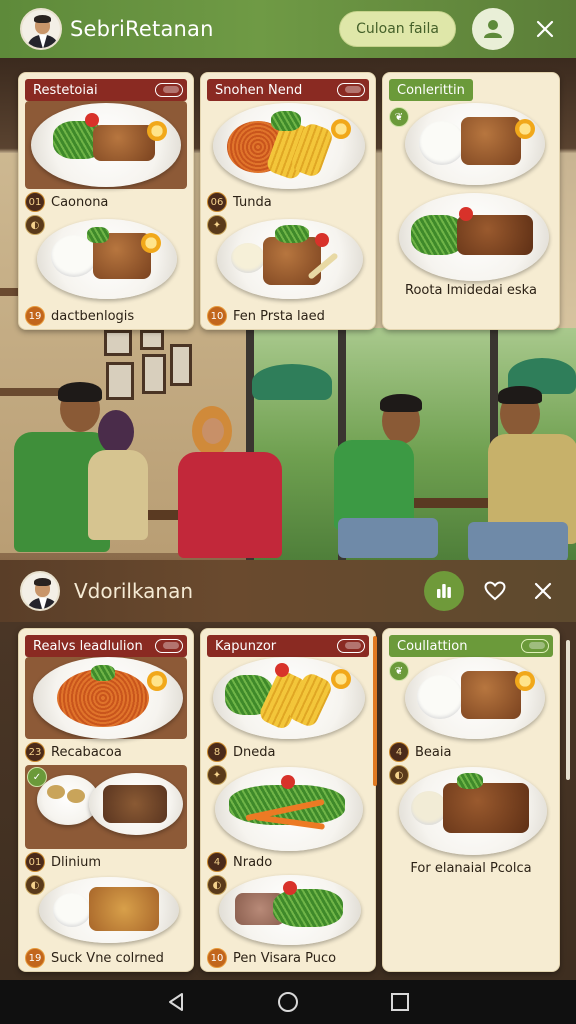  I want to click on menu-card: Snohen Nend 06 Tunda ✦ 10 Fen Prsta laed, so click(288, 201).